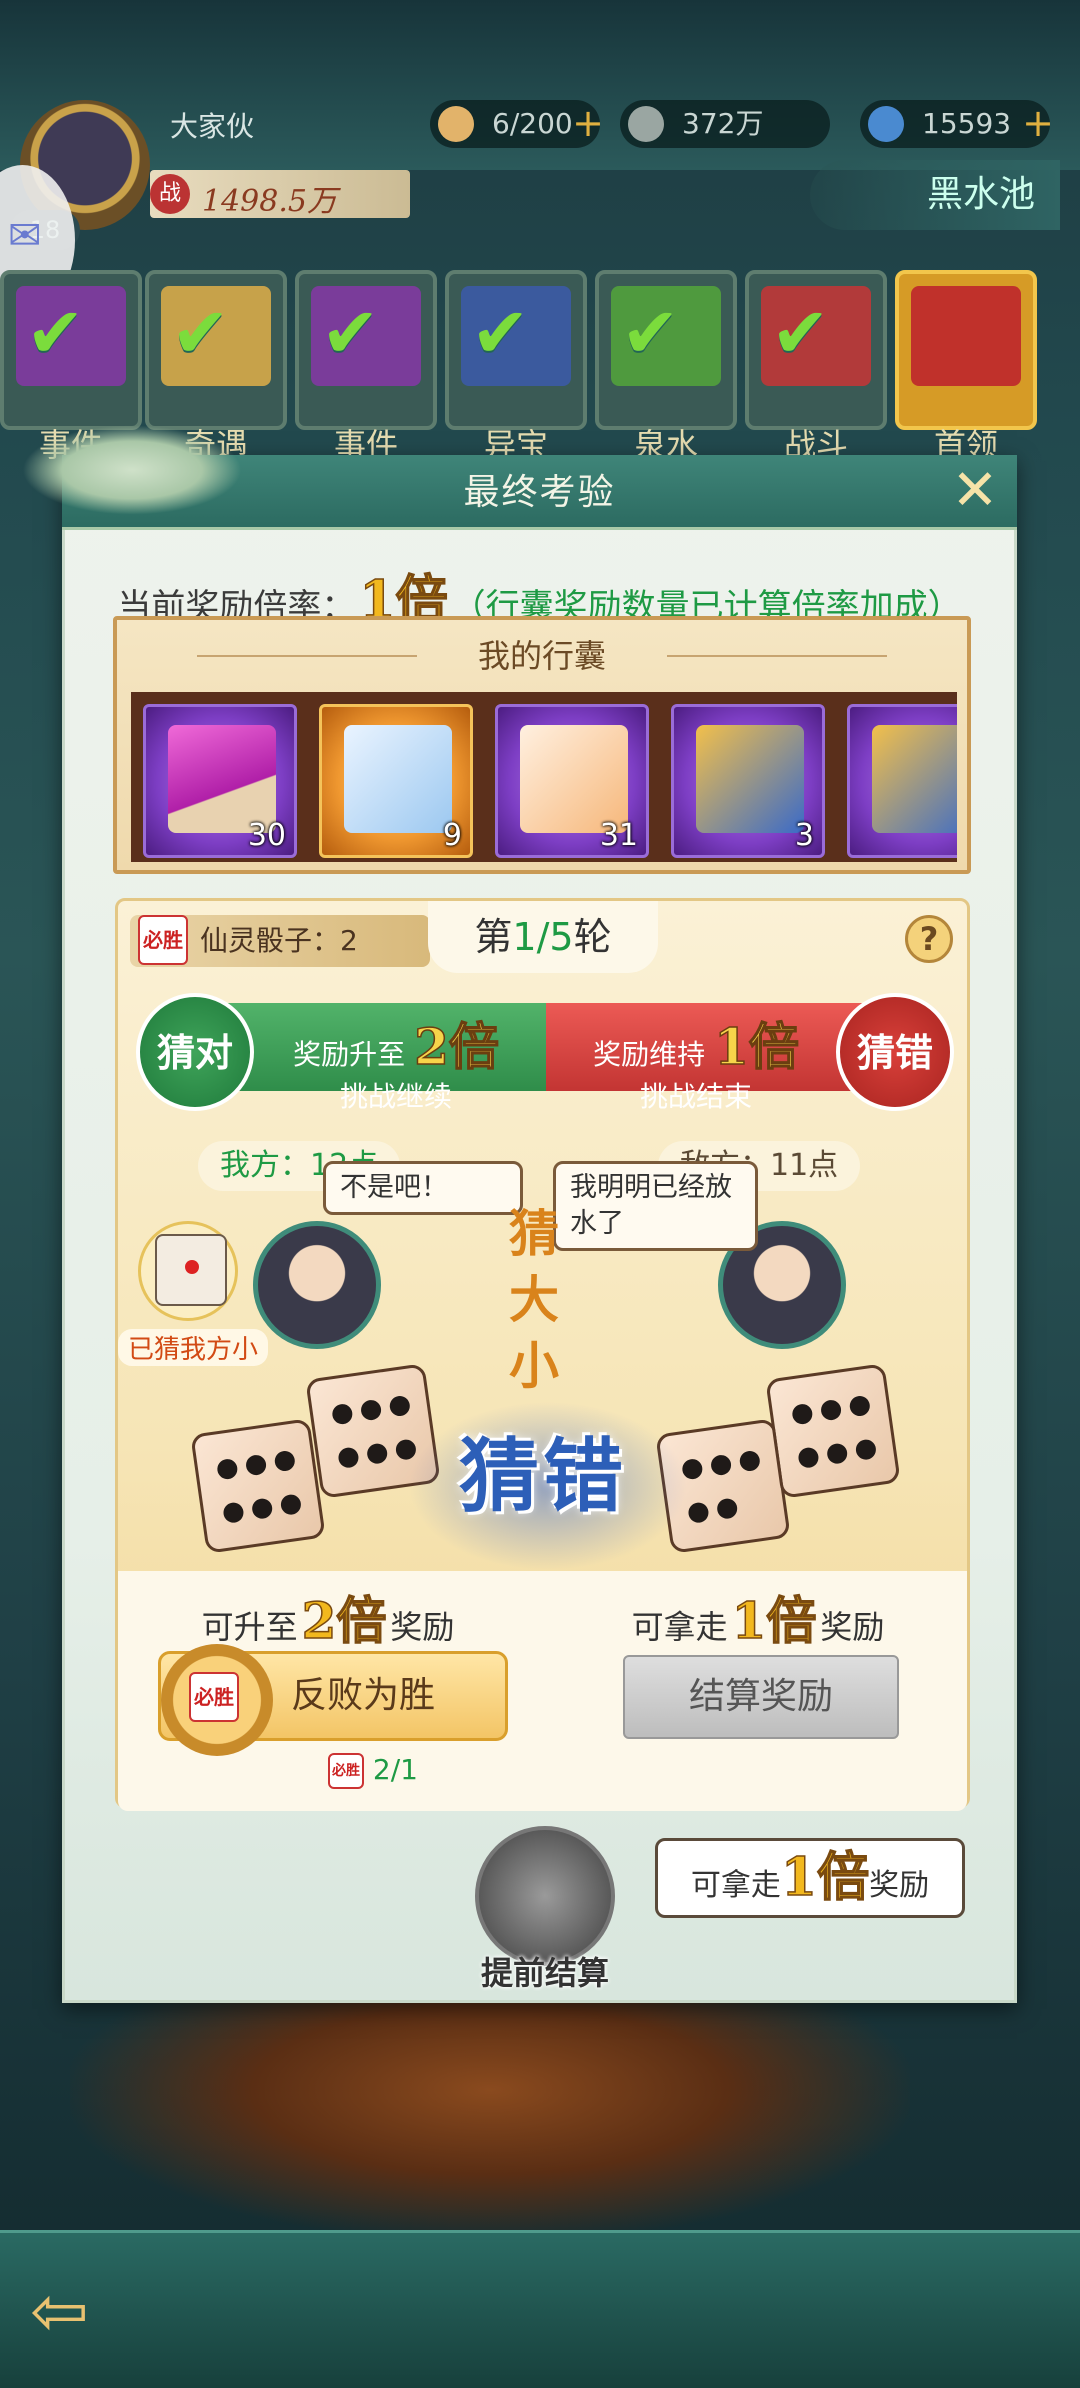 The width and height of the screenshot is (1080, 2388). What do you see at coordinates (545, 1916) in the screenshot?
I see `early-settle-button: 提前结算` at bounding box center [545, 1916].